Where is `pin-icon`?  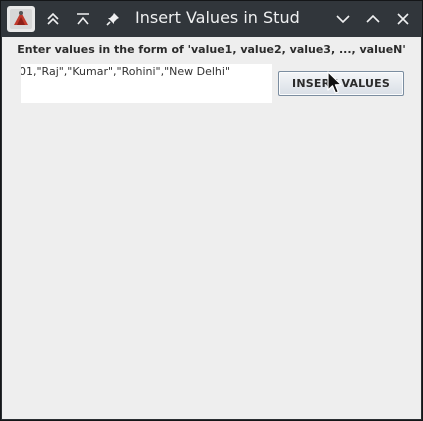 pin-icon is located at coordinates (113, 19).